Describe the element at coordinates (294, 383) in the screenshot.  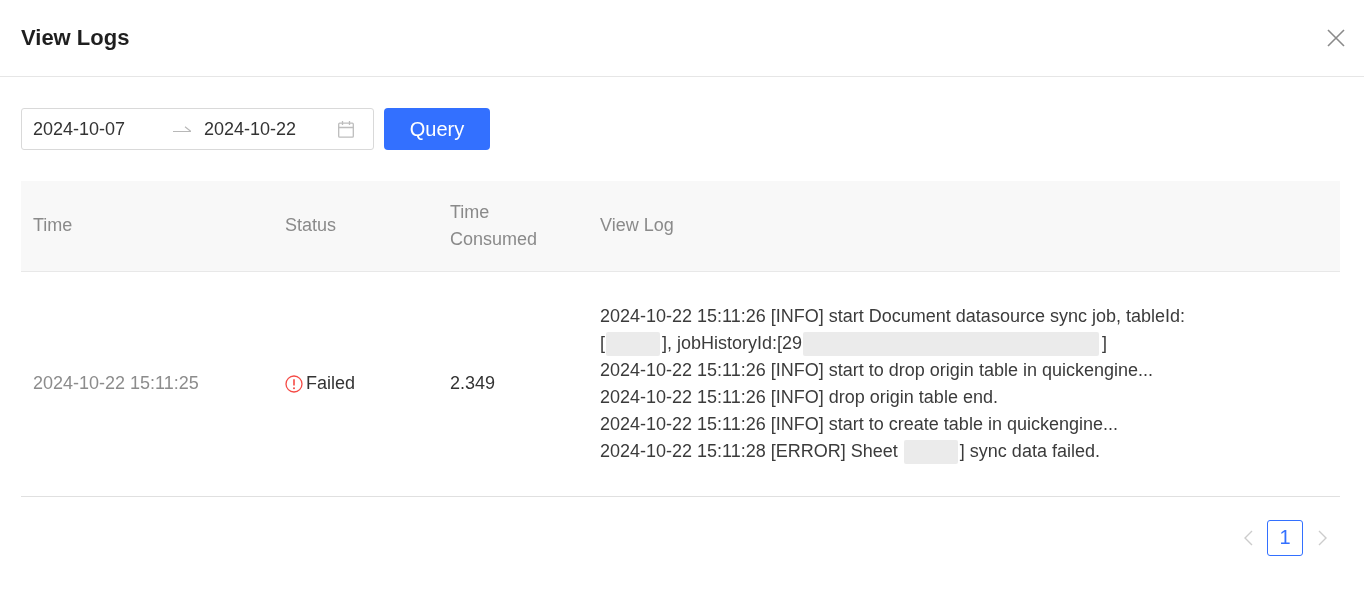
I see `alert-icon` at that location.